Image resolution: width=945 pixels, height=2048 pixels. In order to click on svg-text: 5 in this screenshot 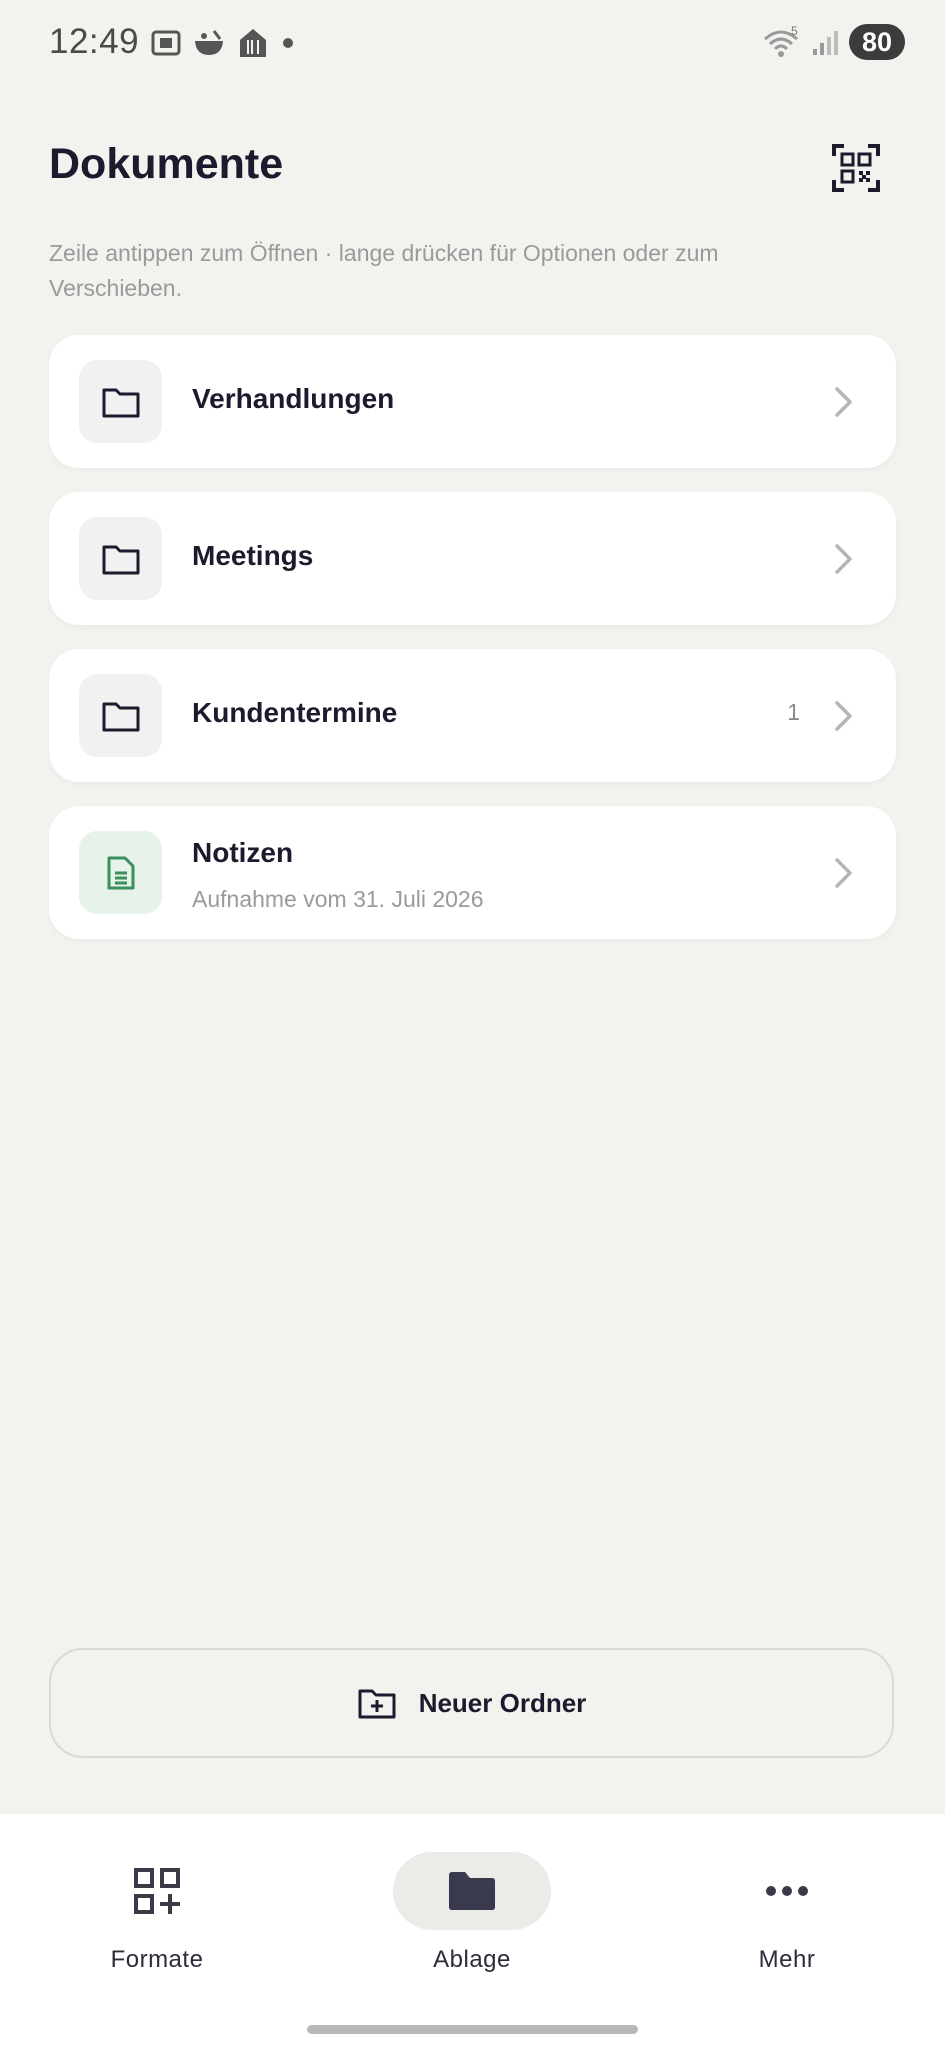, I will do `click(794, 31)`.